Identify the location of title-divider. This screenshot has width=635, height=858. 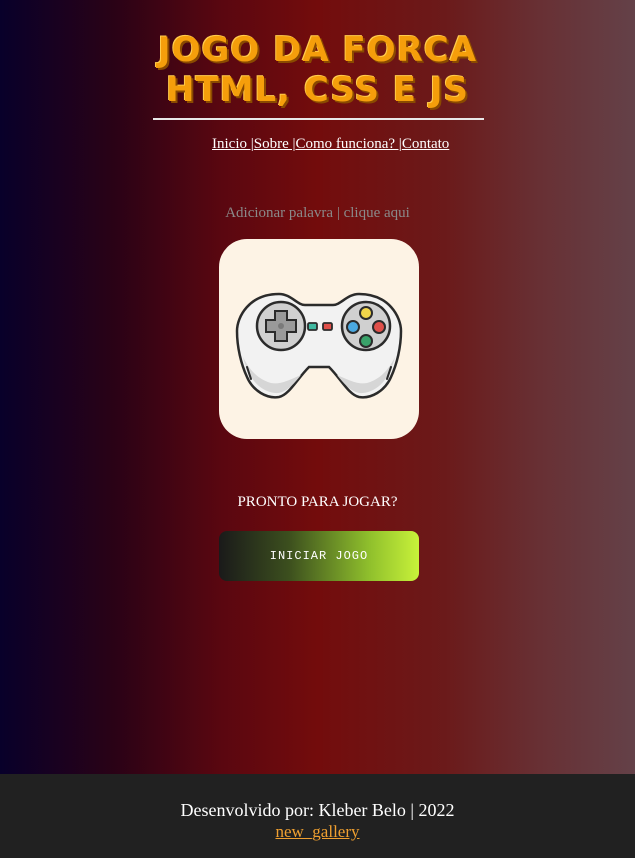
(318, 119).